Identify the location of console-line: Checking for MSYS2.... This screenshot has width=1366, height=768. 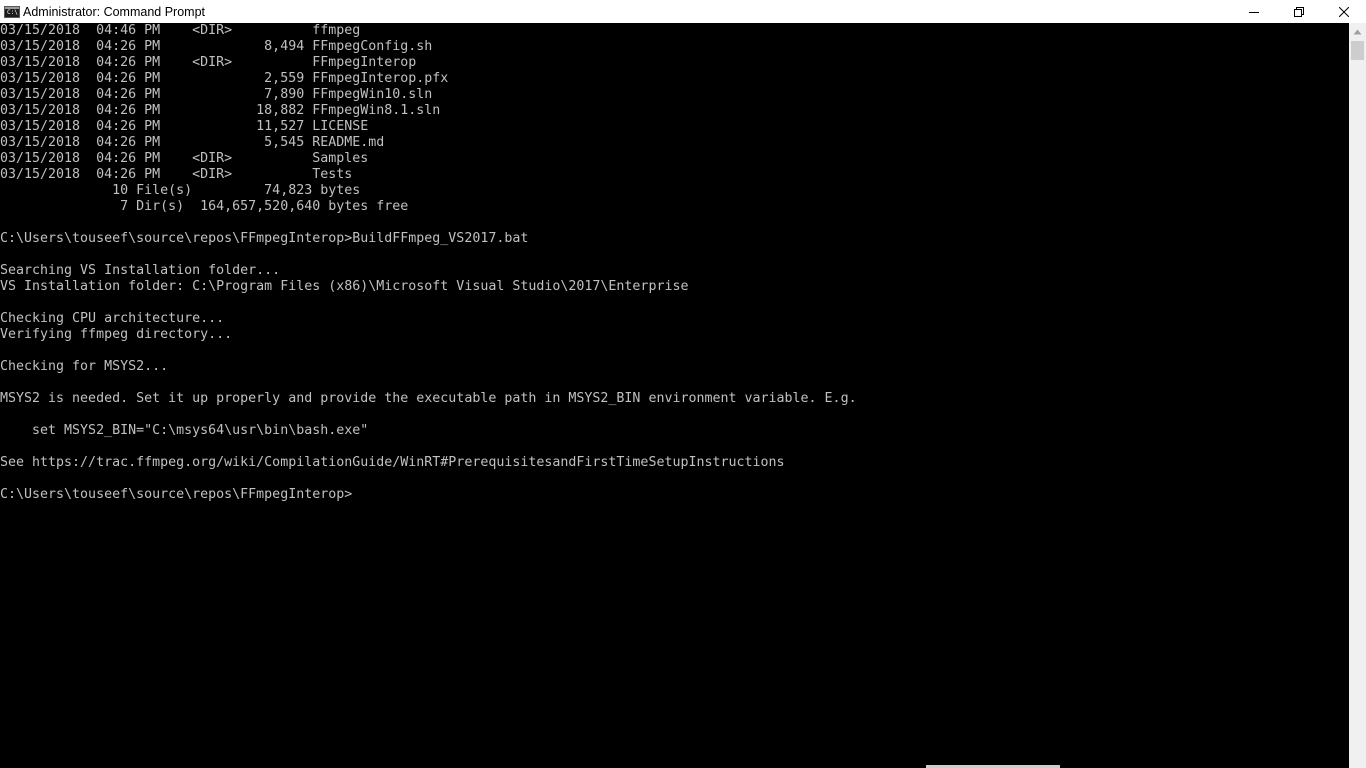
(84, 366).